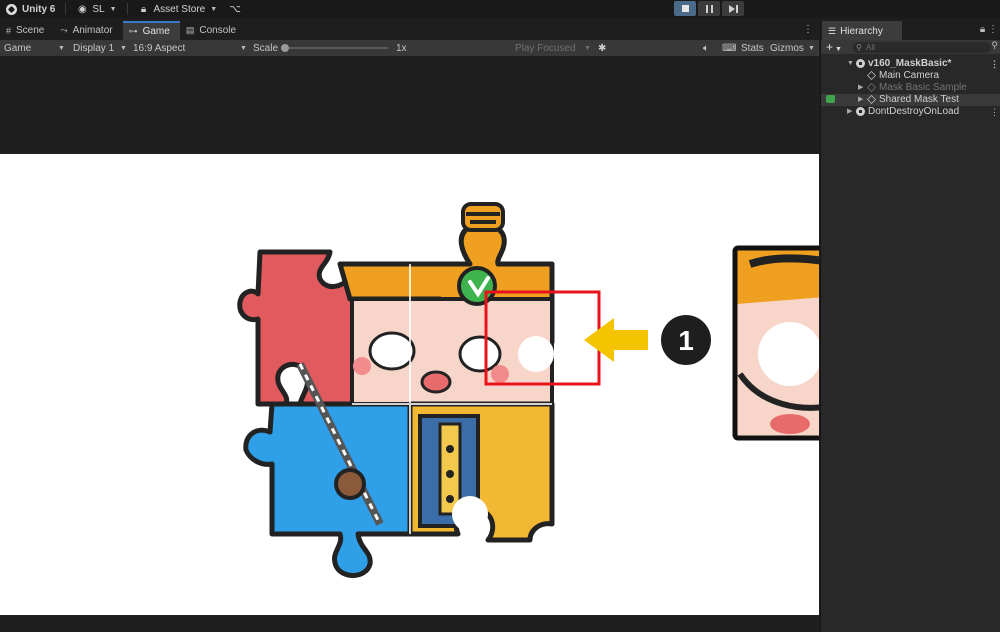 This screenshot has width=1000, height=632. What do you see at coordinates (328, 489) in the screenshot?
I see `puzzle-piece-blue` at bounding box center [328, 489].